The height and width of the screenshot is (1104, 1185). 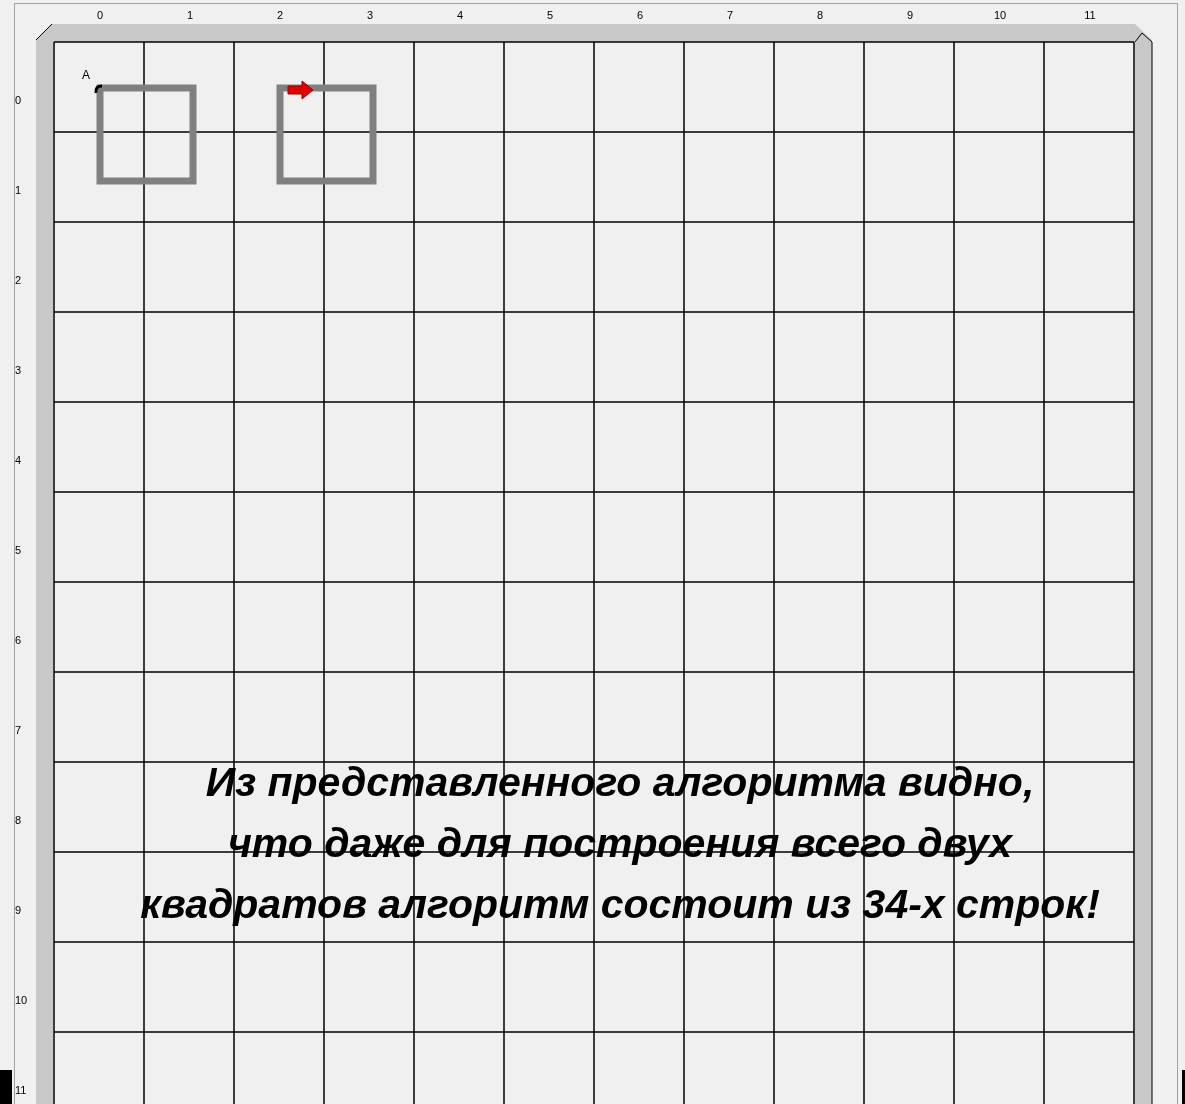 What do you see at coordinates (820, 15) in the screenshot?
I see `column-label: 8` at bounding box center [820, 15].